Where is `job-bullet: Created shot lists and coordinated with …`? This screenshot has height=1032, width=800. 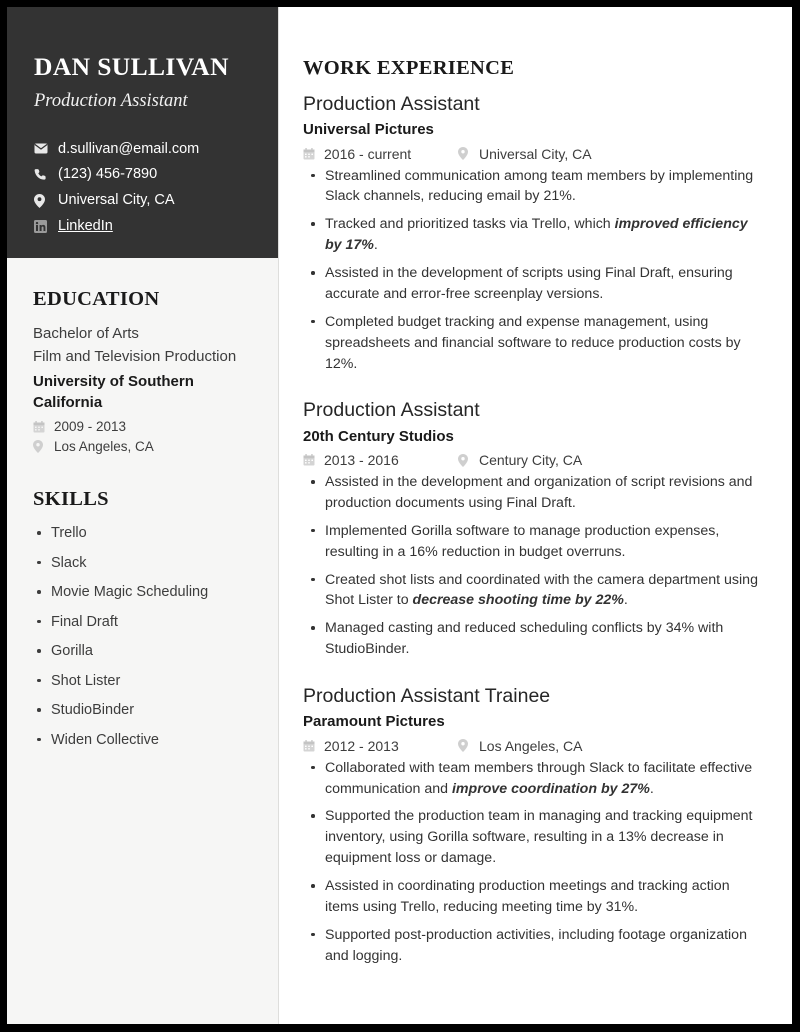
job-bullet: Created shot lists and coordinated with … is located at coordinates (534, 591).